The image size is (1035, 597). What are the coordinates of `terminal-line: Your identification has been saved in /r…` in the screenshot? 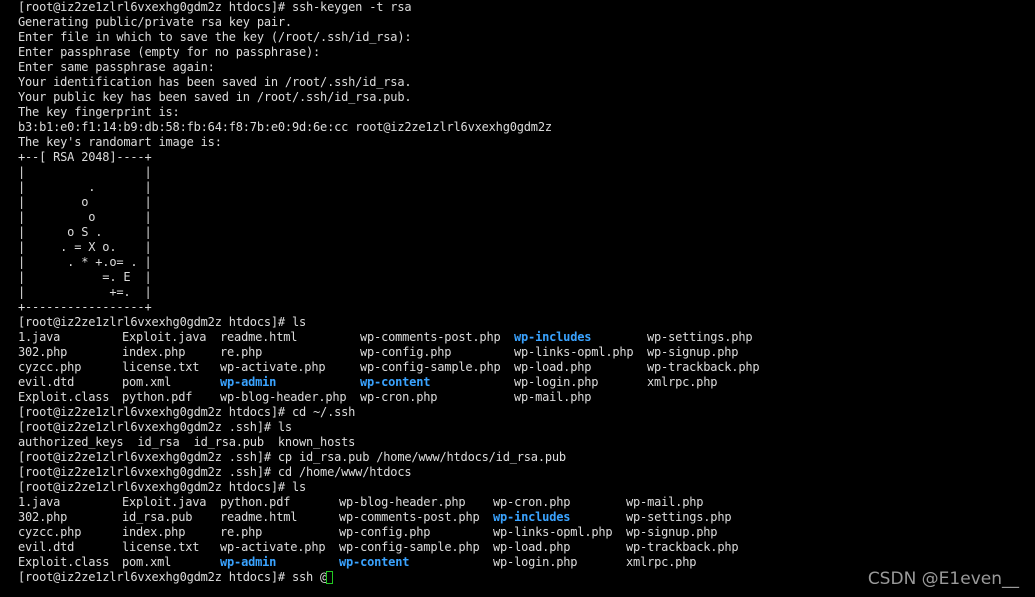 It's located at (215, 82).